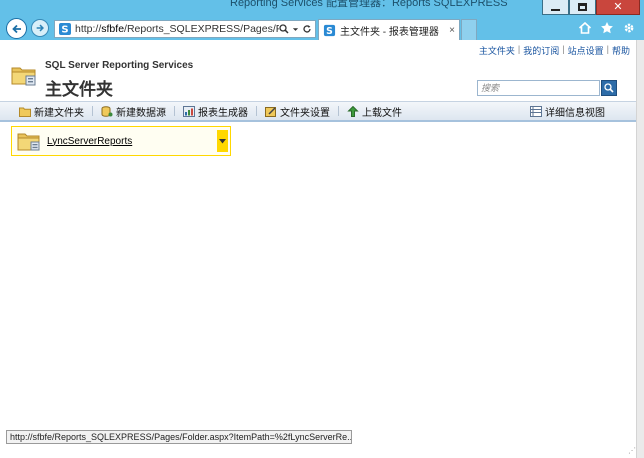 The image size is (644, 458). I want to click on toolbar: 新建文件夹 新建数据源 报表生成器 文件夹设置 上载文件 详细信息视图, so click(318, 111).